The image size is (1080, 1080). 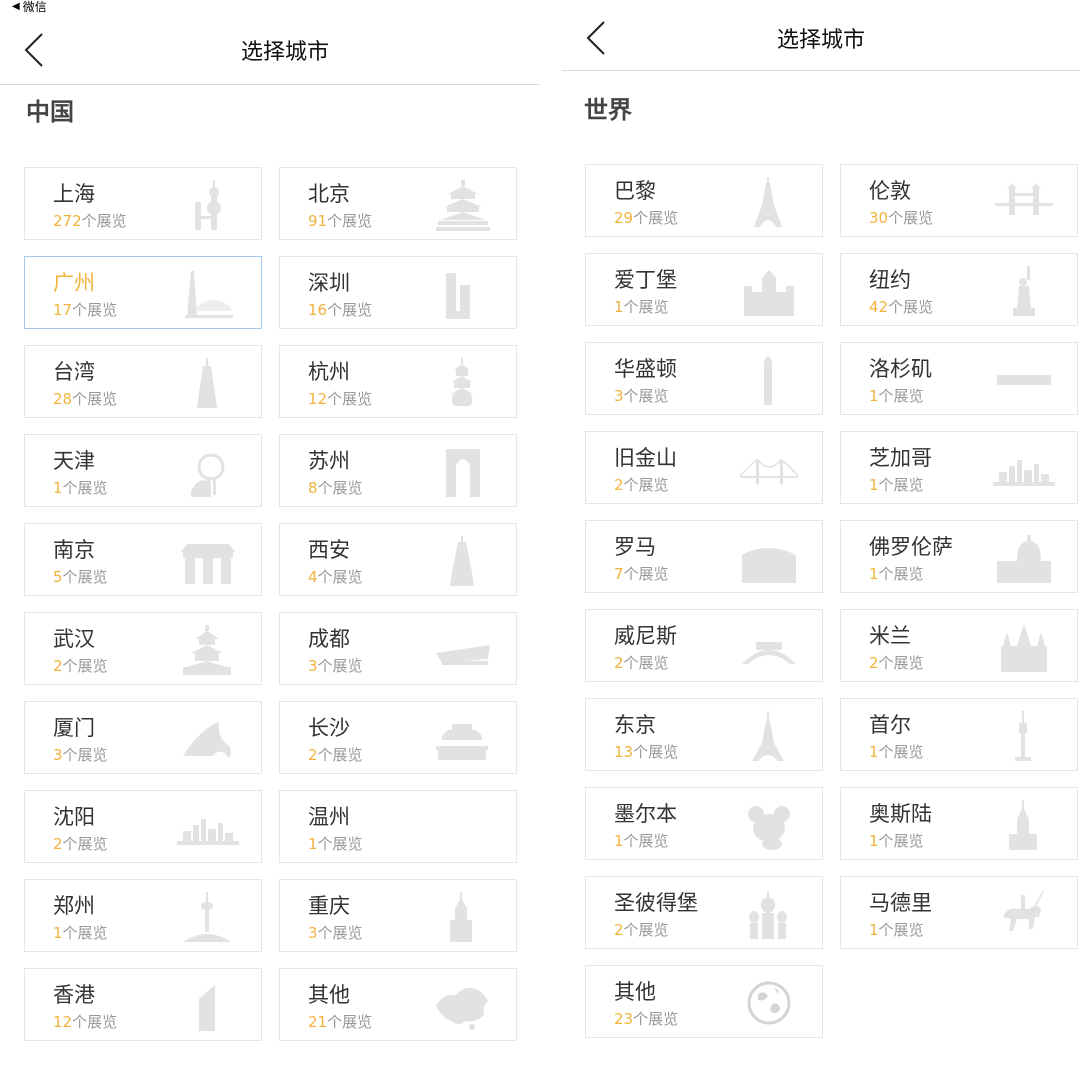 What do you see at coordinates (890, 280) in the screenshot?
I see `city-name: 纽约` at bounding box center [890, 280].